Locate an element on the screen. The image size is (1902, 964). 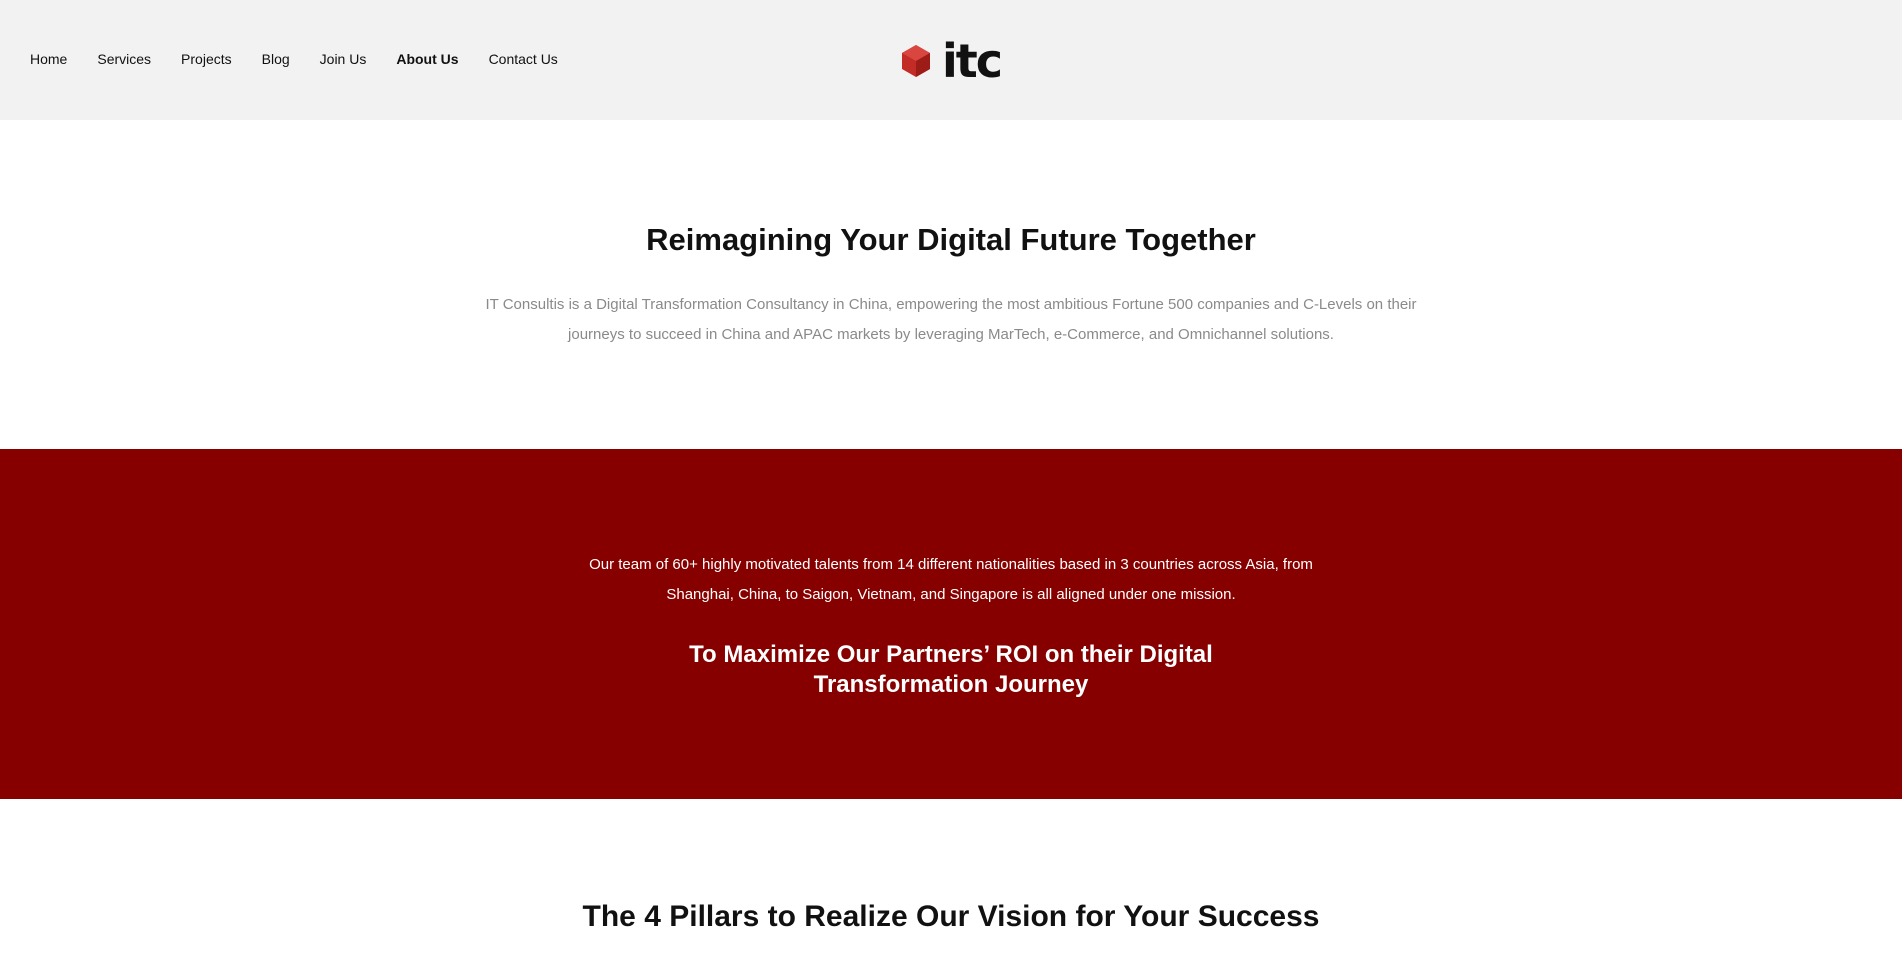
site-logo: itc is located at coordinates (955, 61).